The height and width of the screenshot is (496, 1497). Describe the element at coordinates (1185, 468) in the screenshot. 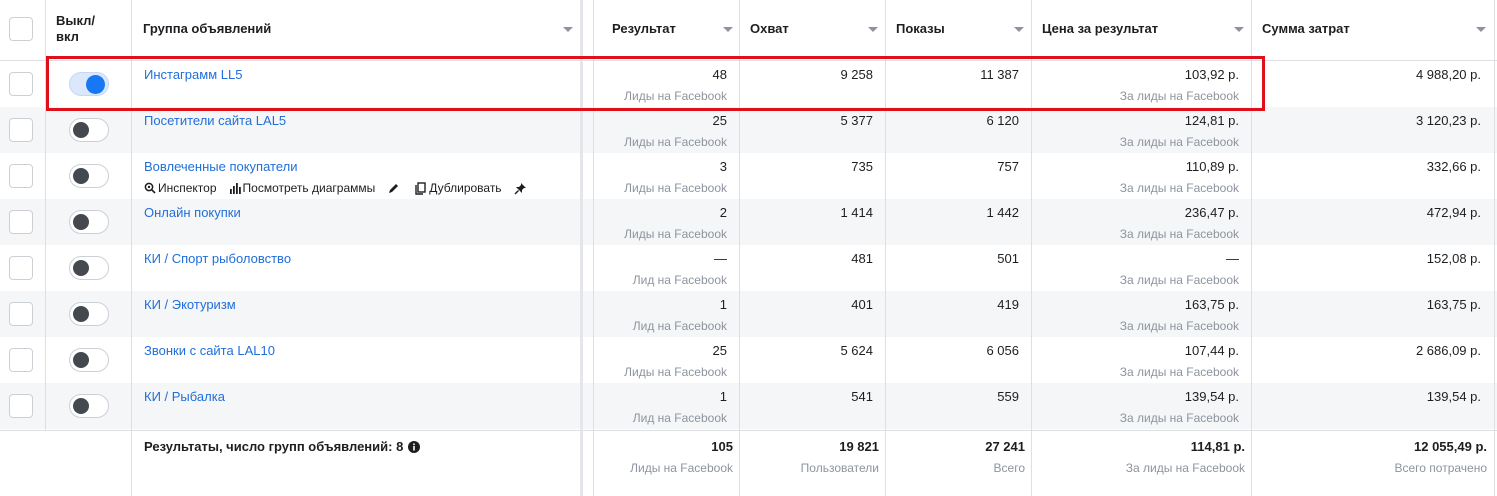

I see `totals-cost-per-result-sub: За лиды на Facebook` at that location.